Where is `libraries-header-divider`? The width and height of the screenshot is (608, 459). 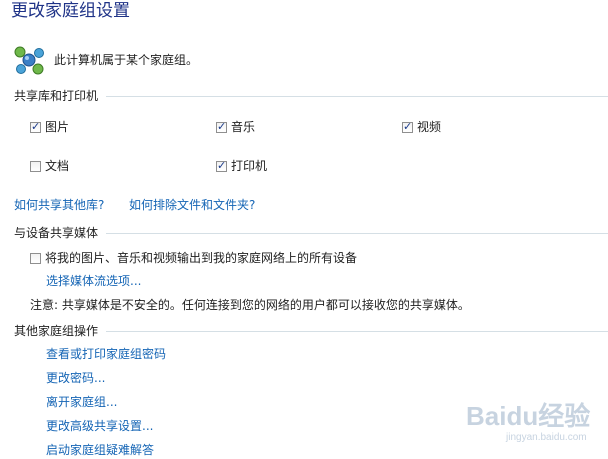
libraries-header-divider is located at coordinates (357, 96).